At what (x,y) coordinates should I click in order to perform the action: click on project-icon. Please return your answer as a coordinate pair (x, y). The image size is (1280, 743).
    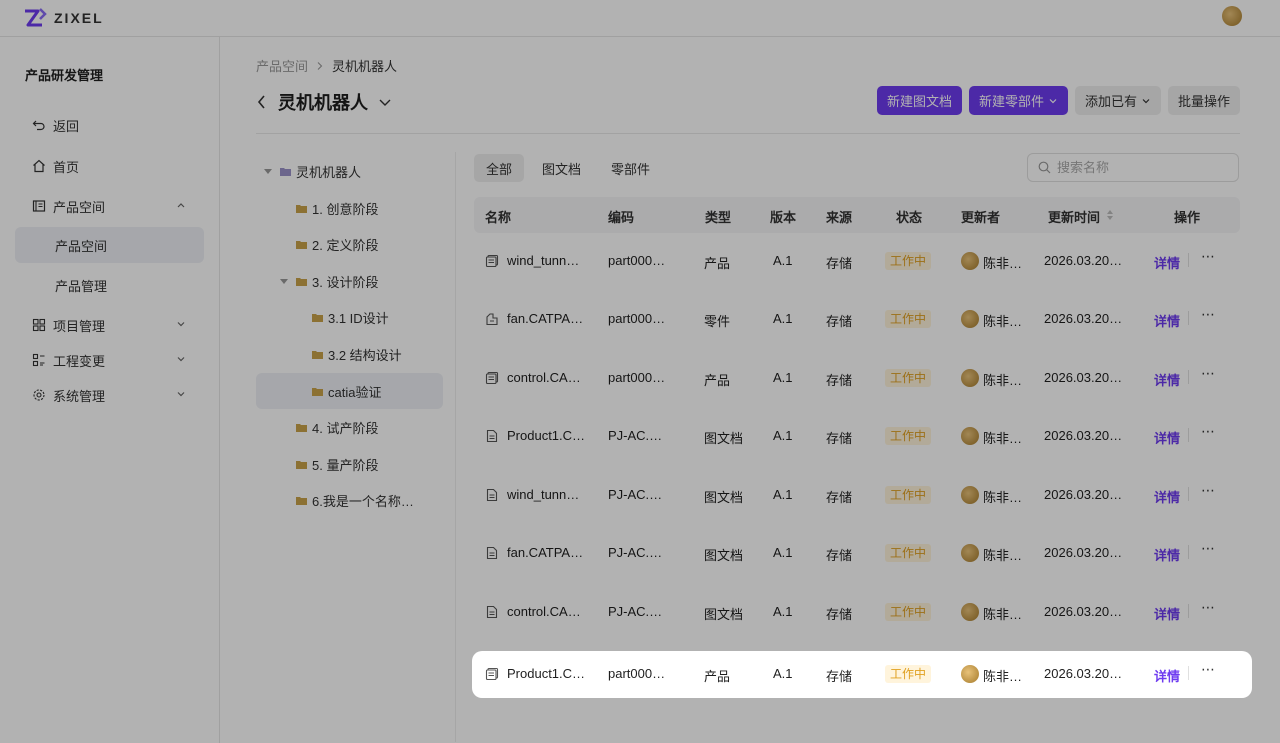
    Looking at the image, I should click on (39, 325).